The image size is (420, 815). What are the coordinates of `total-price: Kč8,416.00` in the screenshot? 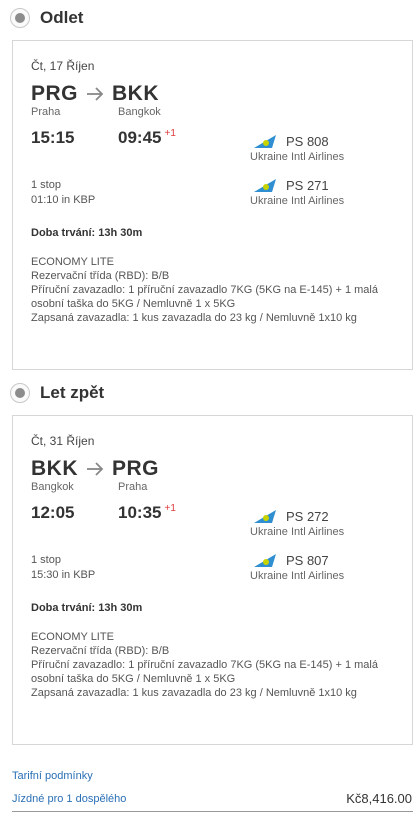 It's located at (379, 798).